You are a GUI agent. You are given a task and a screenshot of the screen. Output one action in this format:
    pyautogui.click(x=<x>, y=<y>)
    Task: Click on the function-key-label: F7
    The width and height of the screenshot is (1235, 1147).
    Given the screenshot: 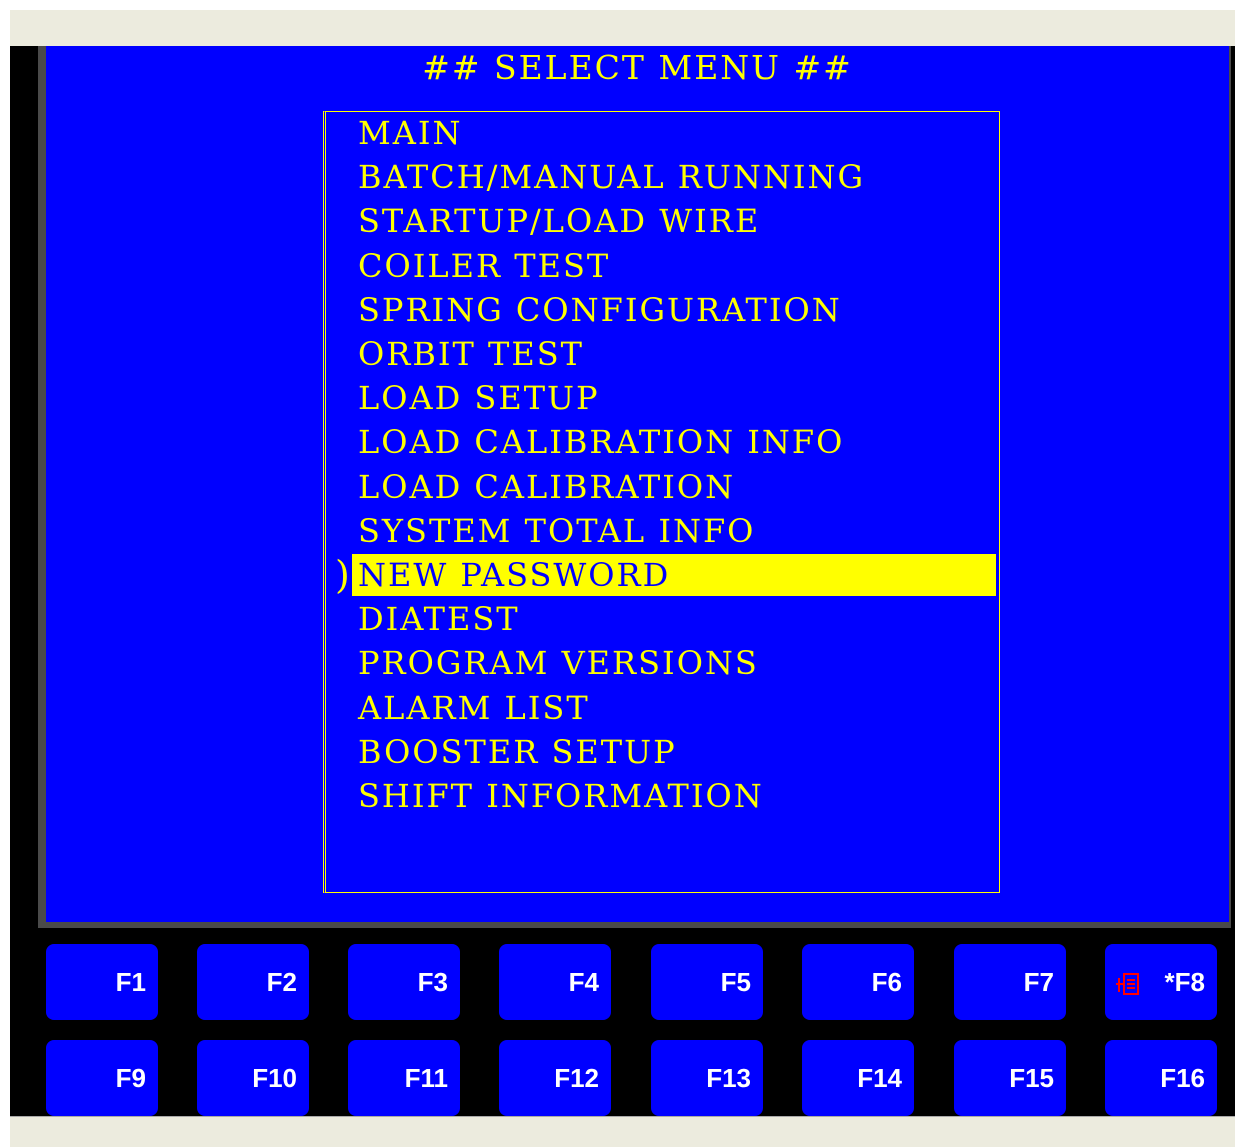 What is the action you would take?
    pyautogui.click(x=1038, y=981)
    